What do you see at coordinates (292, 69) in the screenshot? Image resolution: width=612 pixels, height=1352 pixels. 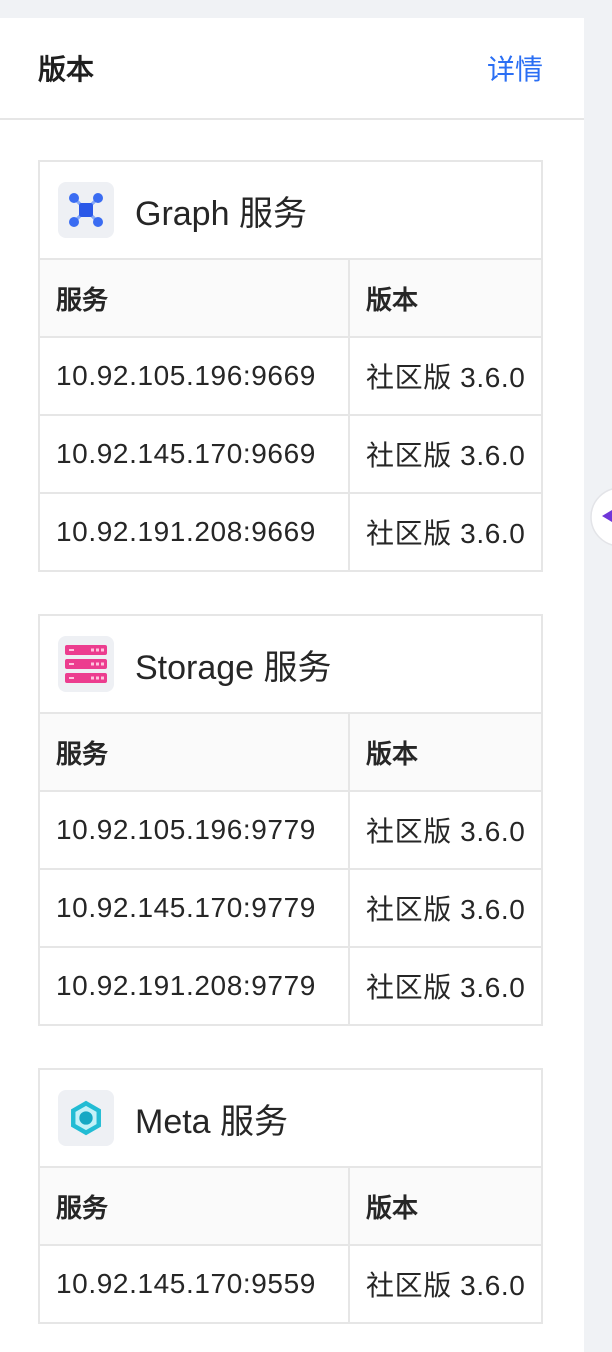 I see `panel-header: 版本 详情` at bounding box center [292, 69].